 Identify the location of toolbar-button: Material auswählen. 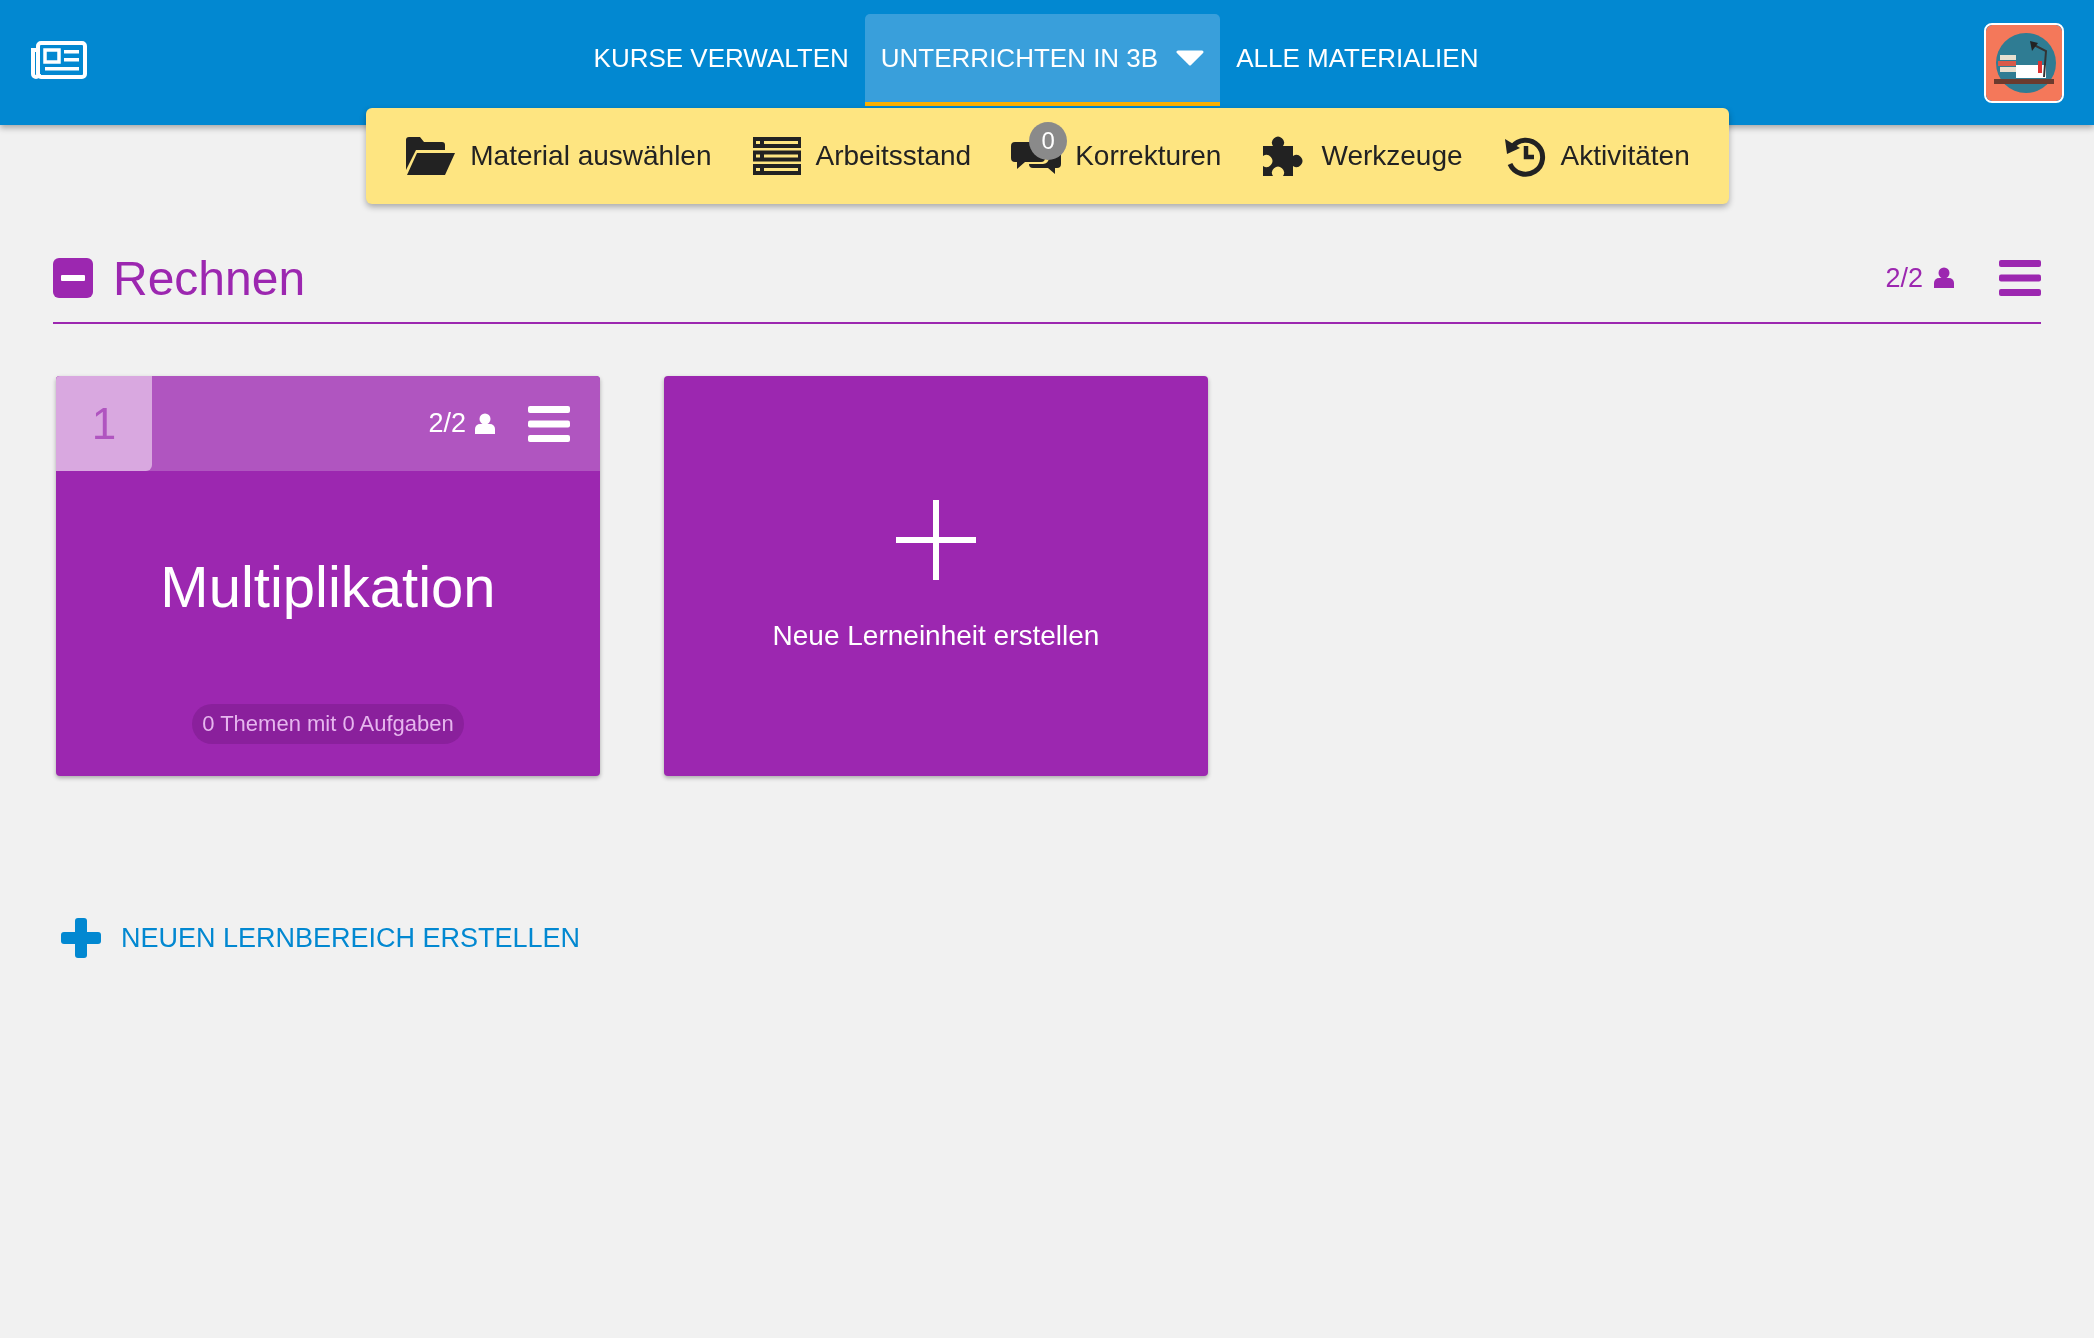
(558, 156).